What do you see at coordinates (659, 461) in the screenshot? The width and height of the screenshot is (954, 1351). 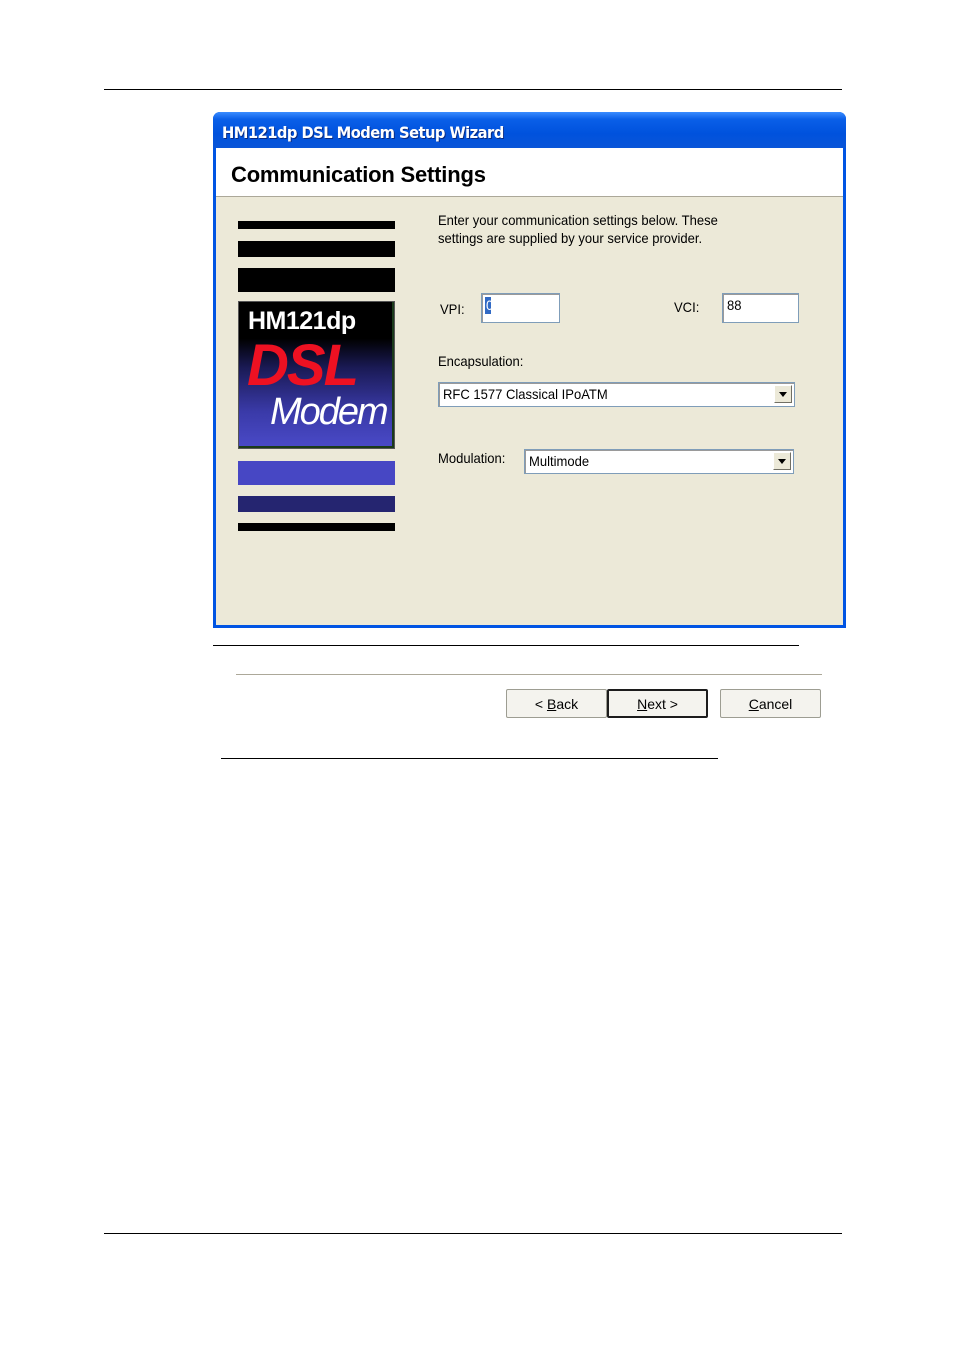 I see `modulation-select: Multimode` at bounding box center [659, 461].